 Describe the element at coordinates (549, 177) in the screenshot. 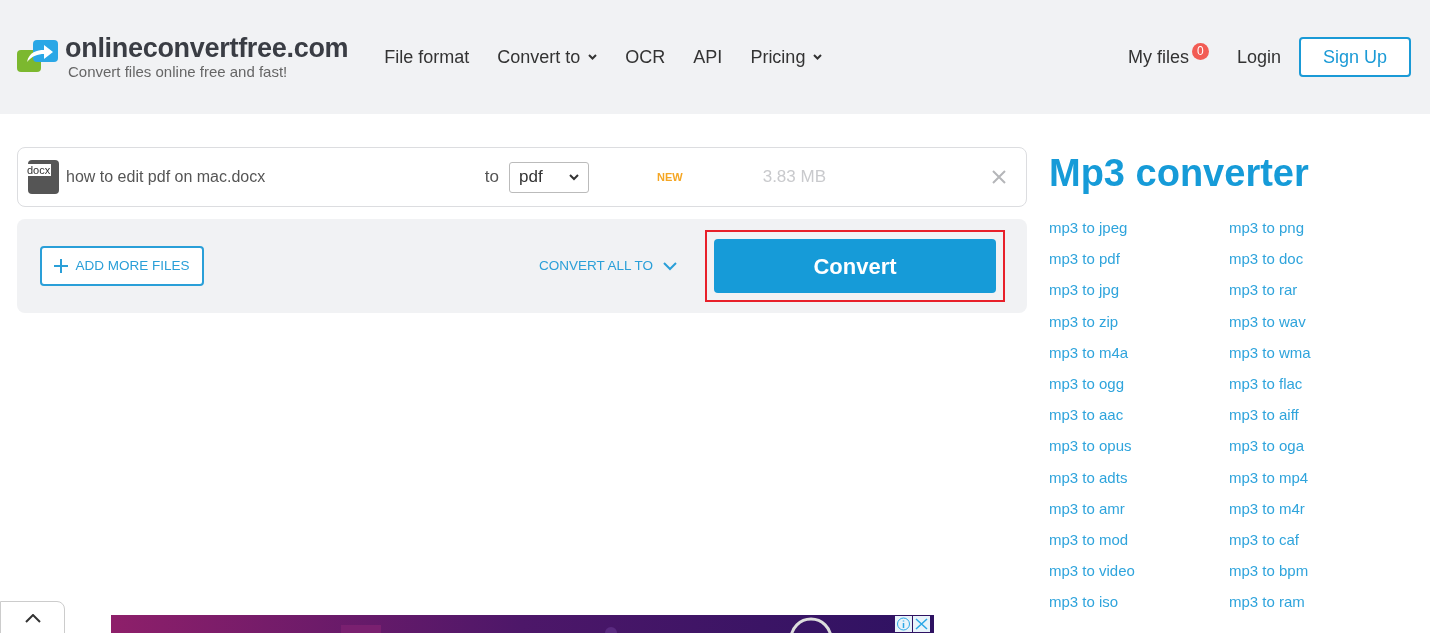

I see `format-select: pdf` at that location.